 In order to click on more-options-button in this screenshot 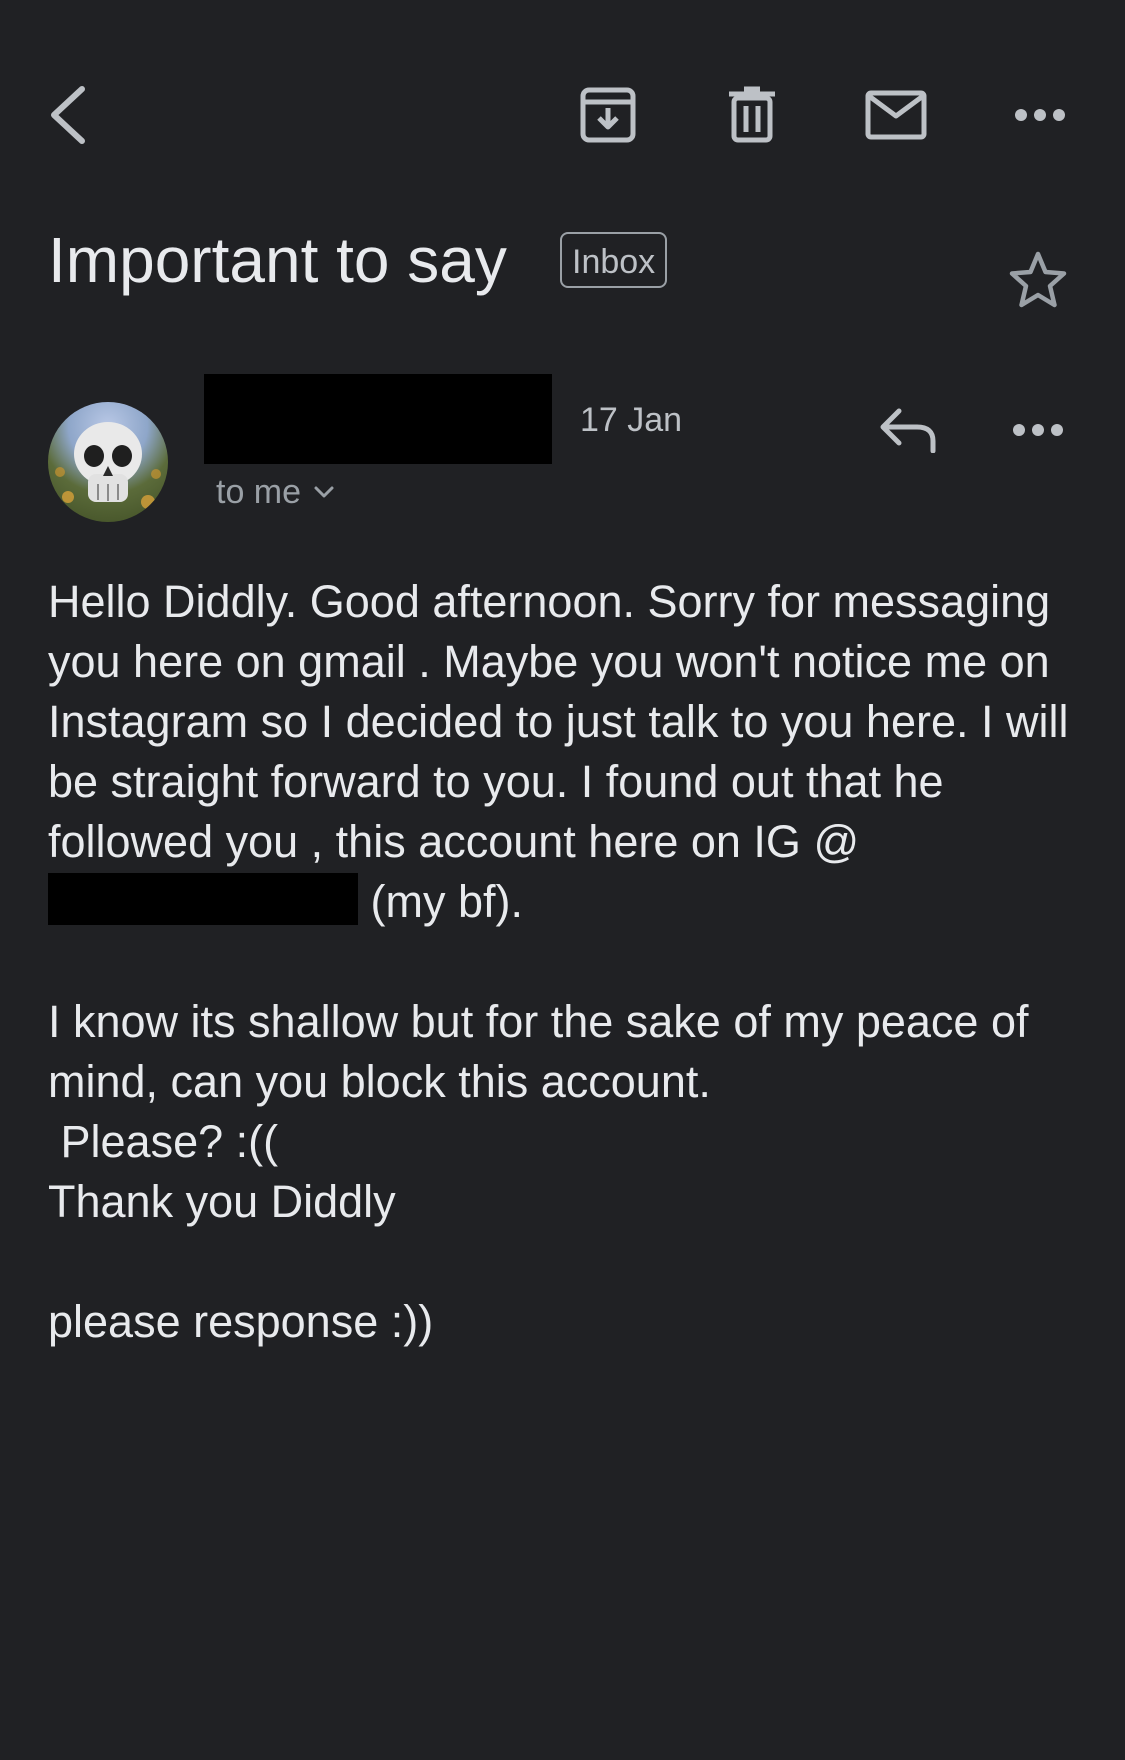, I will do `click(1040, 115)`.